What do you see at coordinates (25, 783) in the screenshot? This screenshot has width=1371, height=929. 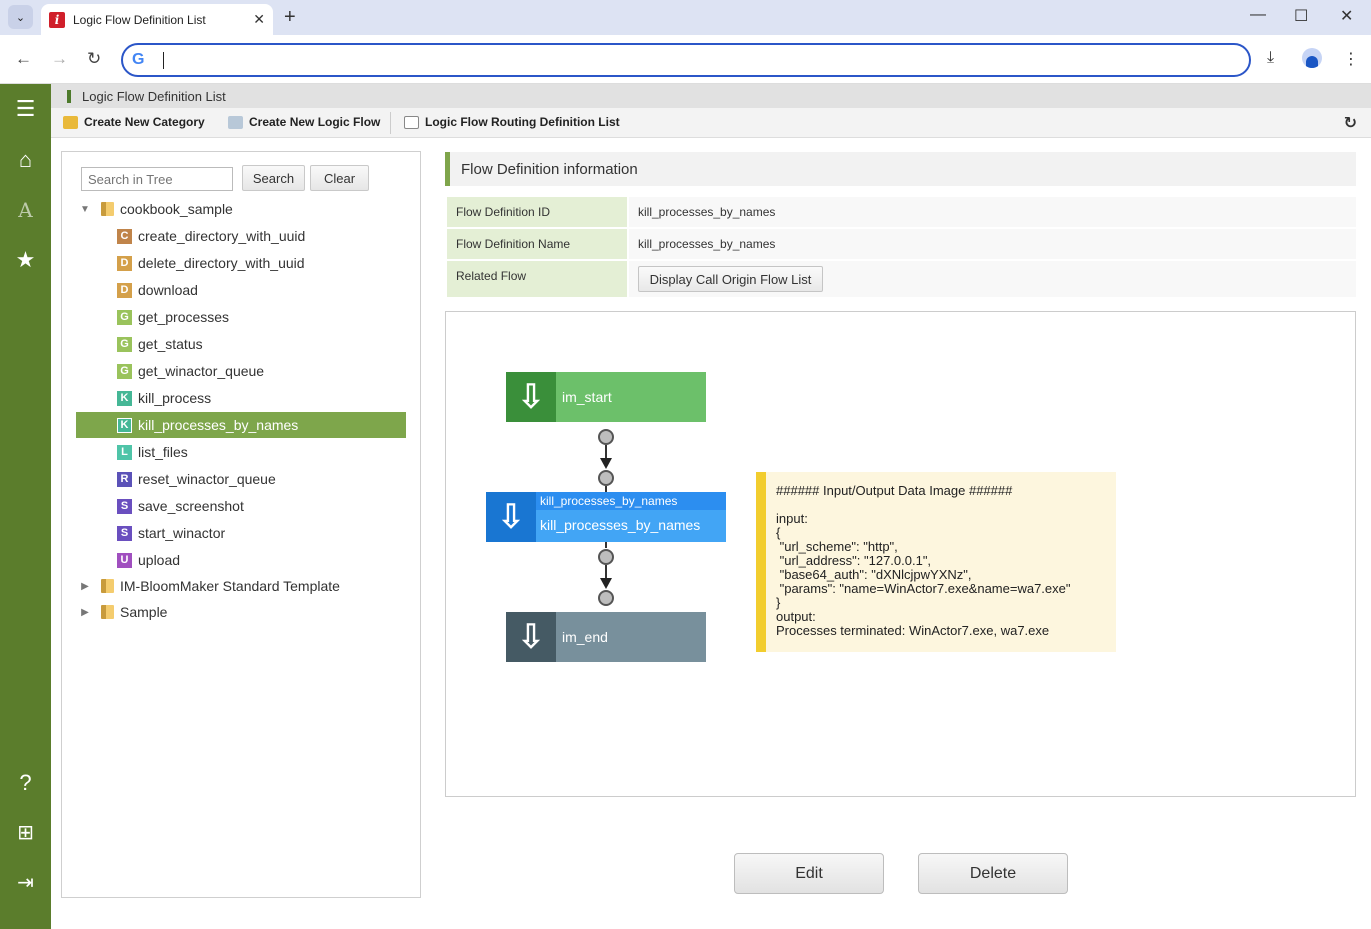 I see `help-icon: ?` at bounding box center [25, 783].